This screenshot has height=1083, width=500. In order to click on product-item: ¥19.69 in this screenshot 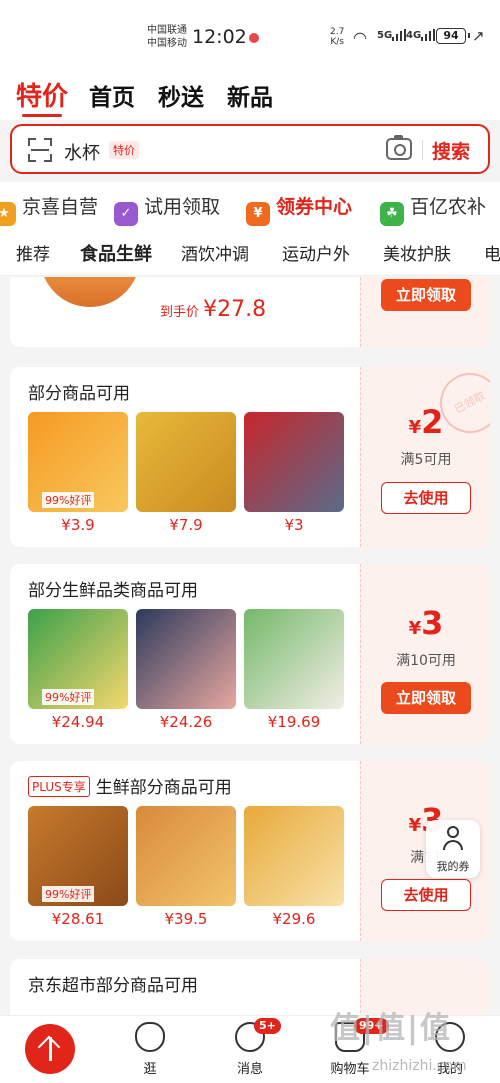, I will do `click(294, 670)`.